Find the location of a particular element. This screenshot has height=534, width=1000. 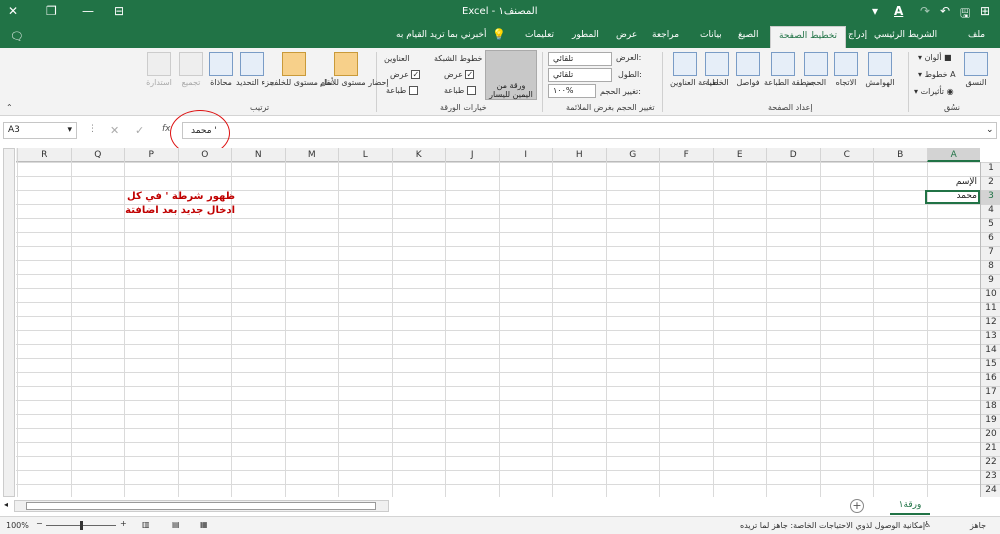

column-header-g: G is located at coordinates (632, 155).